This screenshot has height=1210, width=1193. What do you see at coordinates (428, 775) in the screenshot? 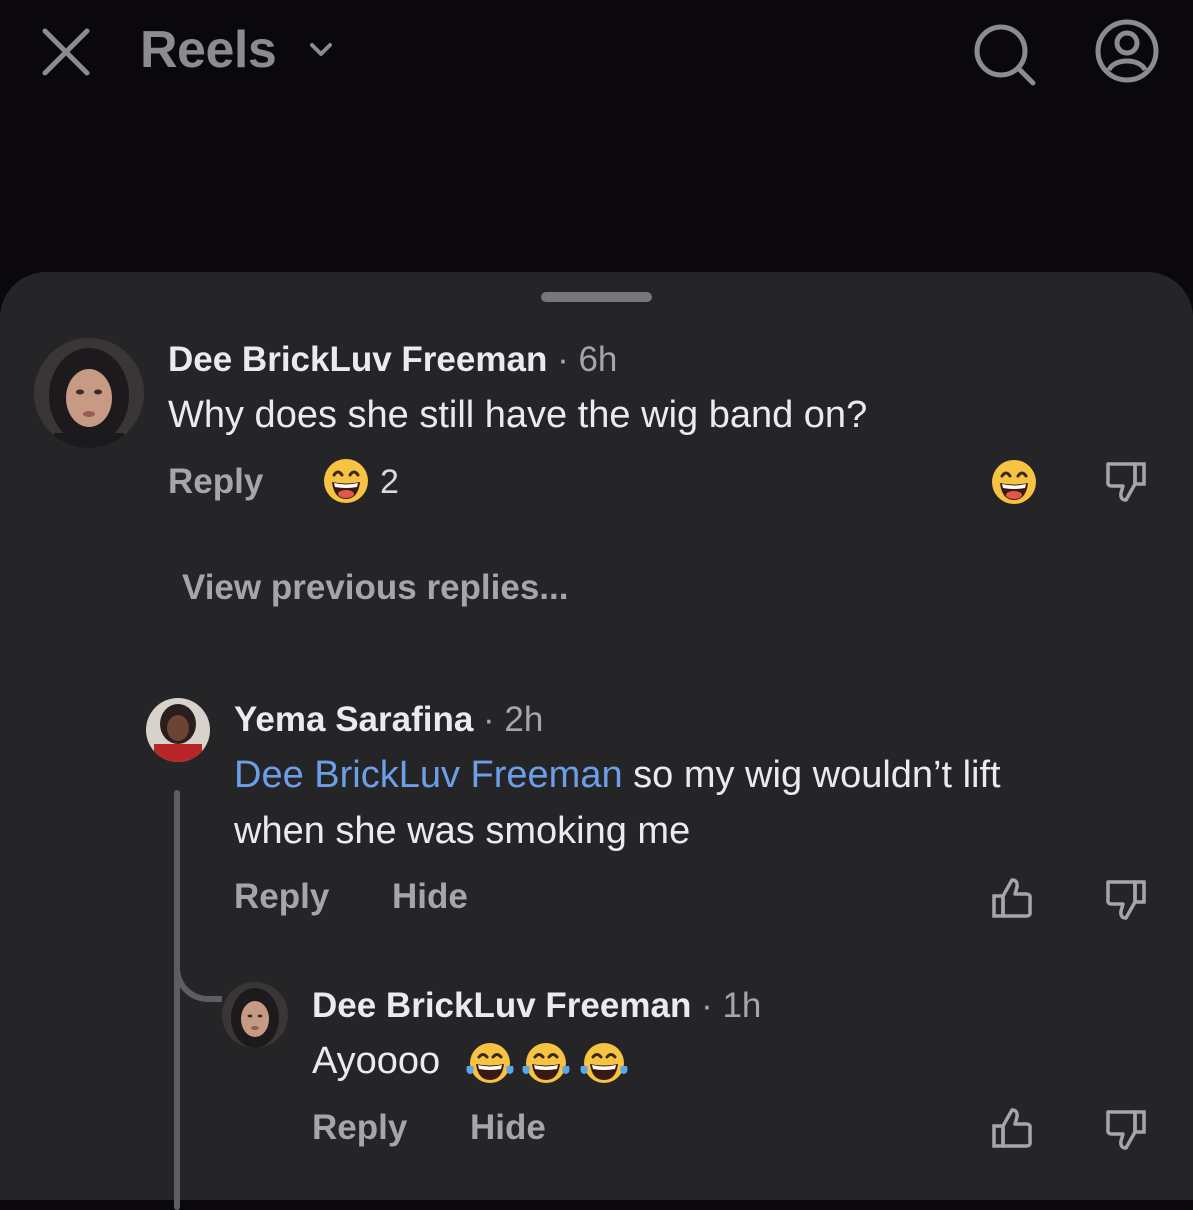
I see `mention-link: Dee BrickLuv Freeman` at bounding box center [428, 775].